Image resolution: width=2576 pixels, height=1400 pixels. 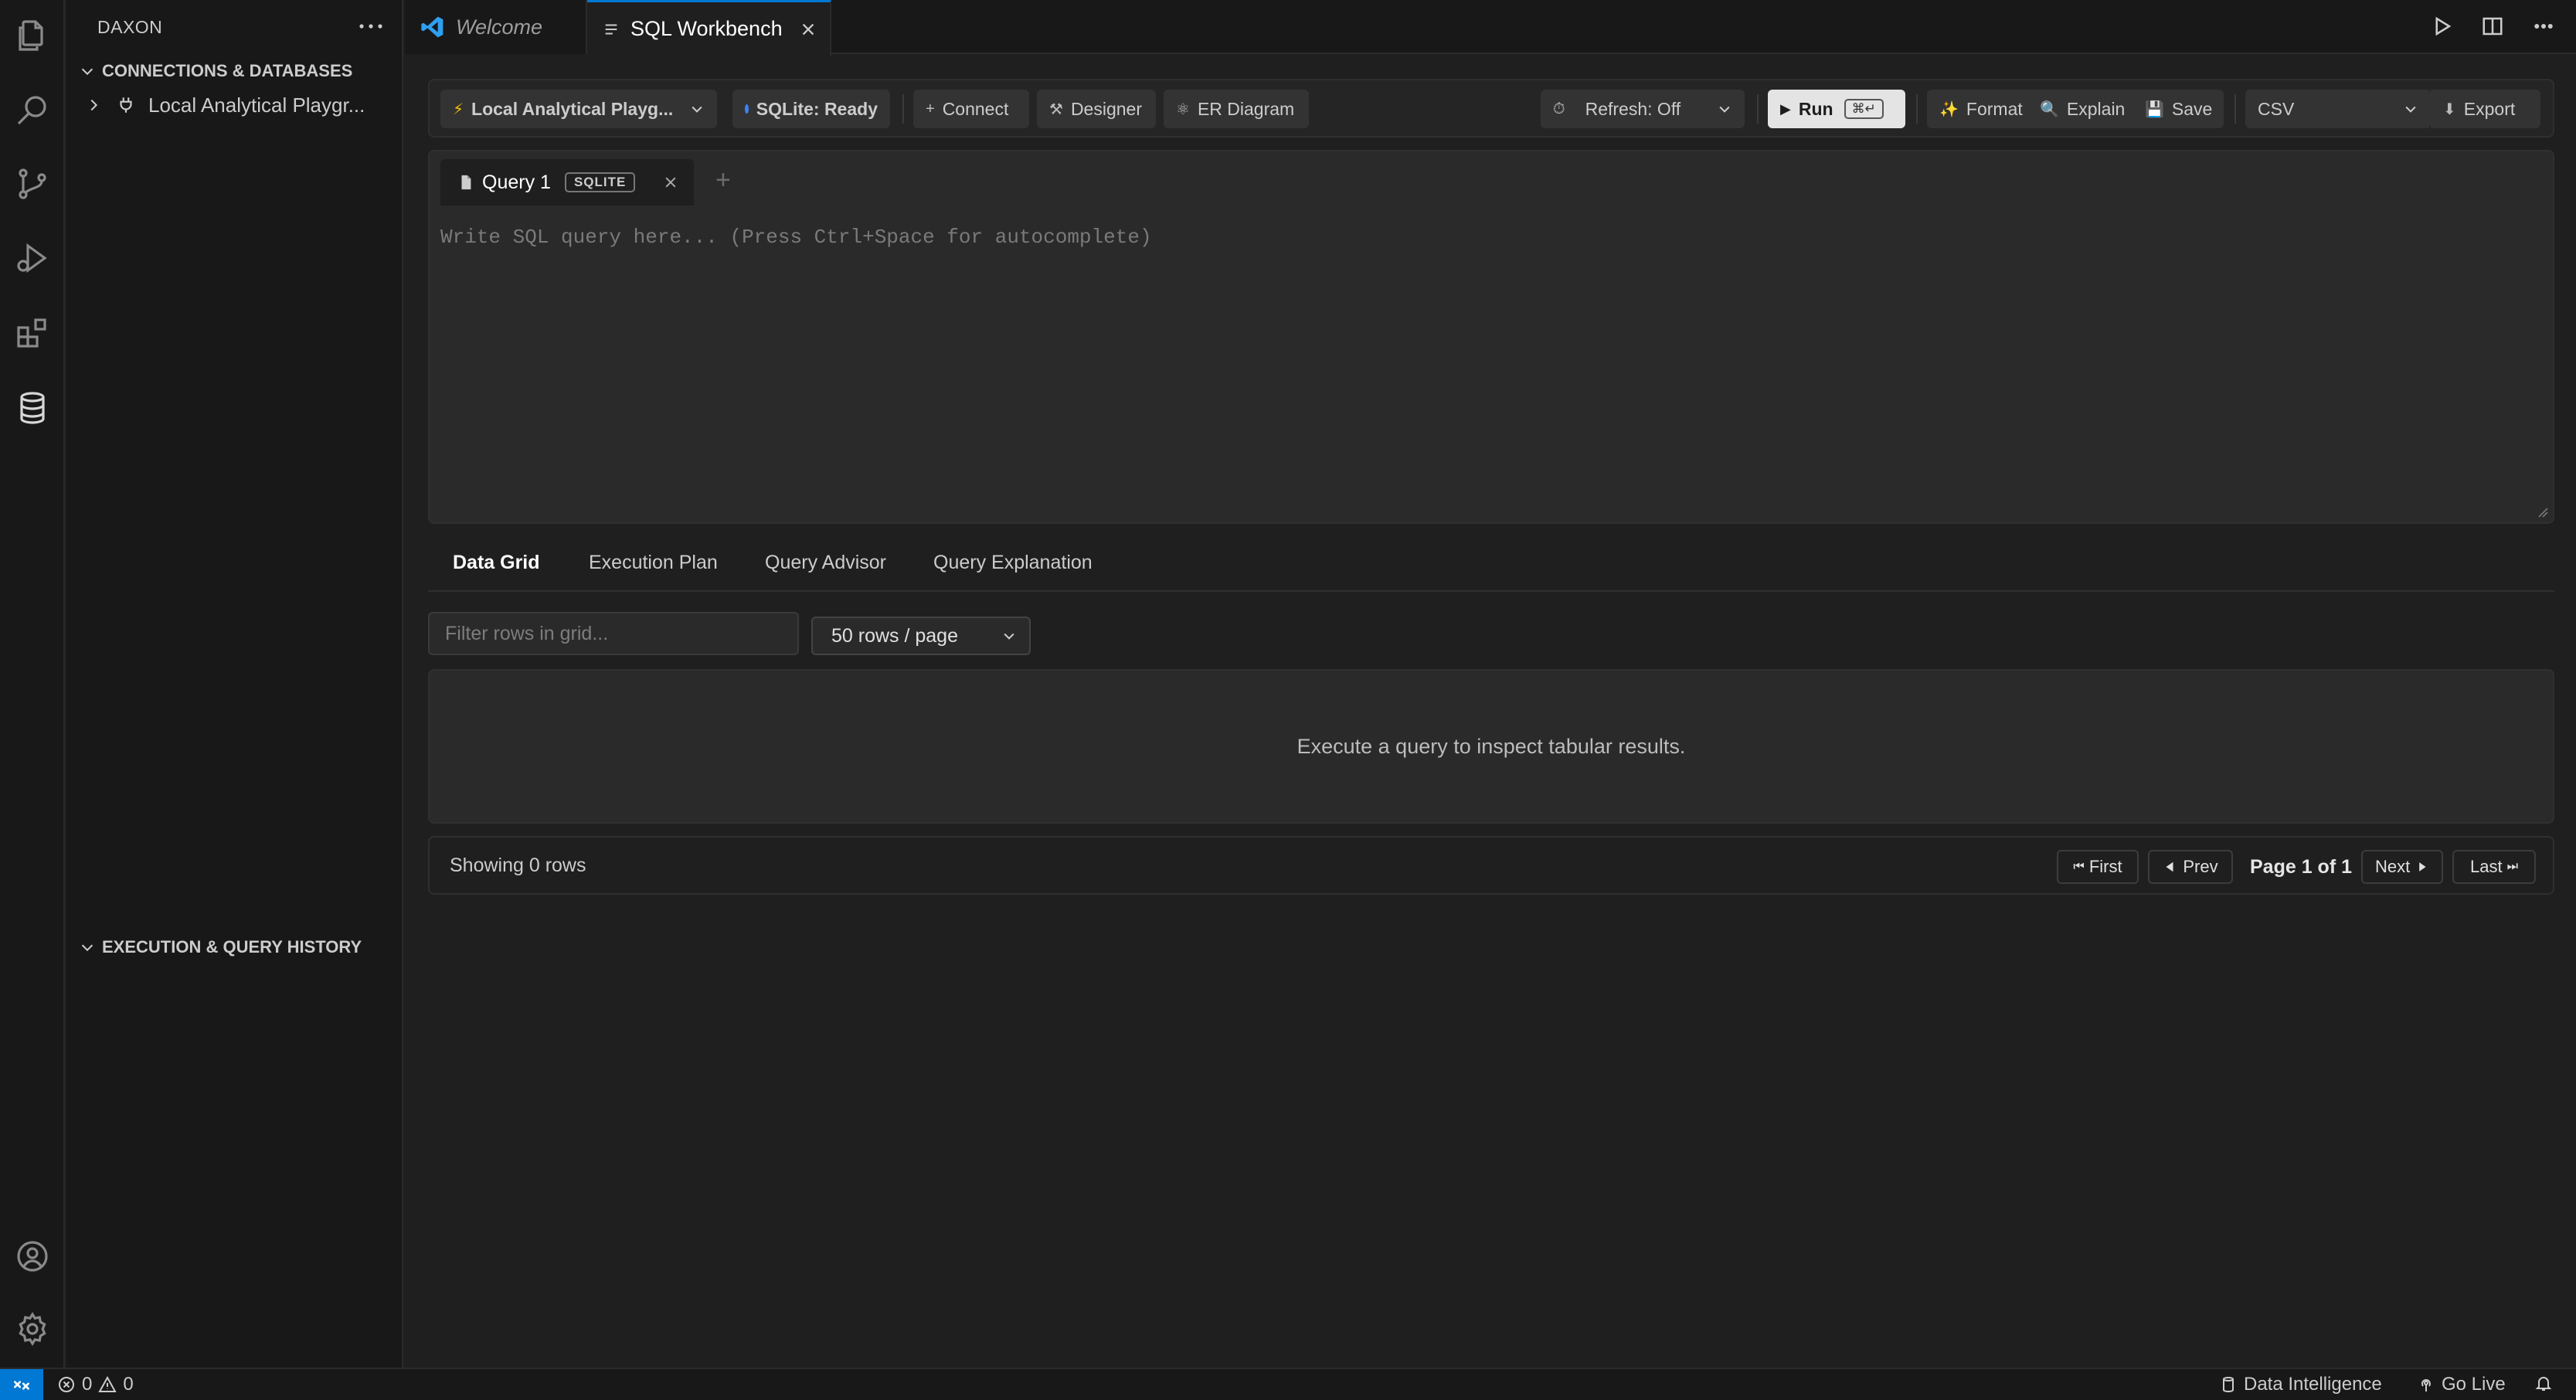 I want to click on connections-section-header: CONNECTIONS & DATABASES, so click(x=234, y=71).